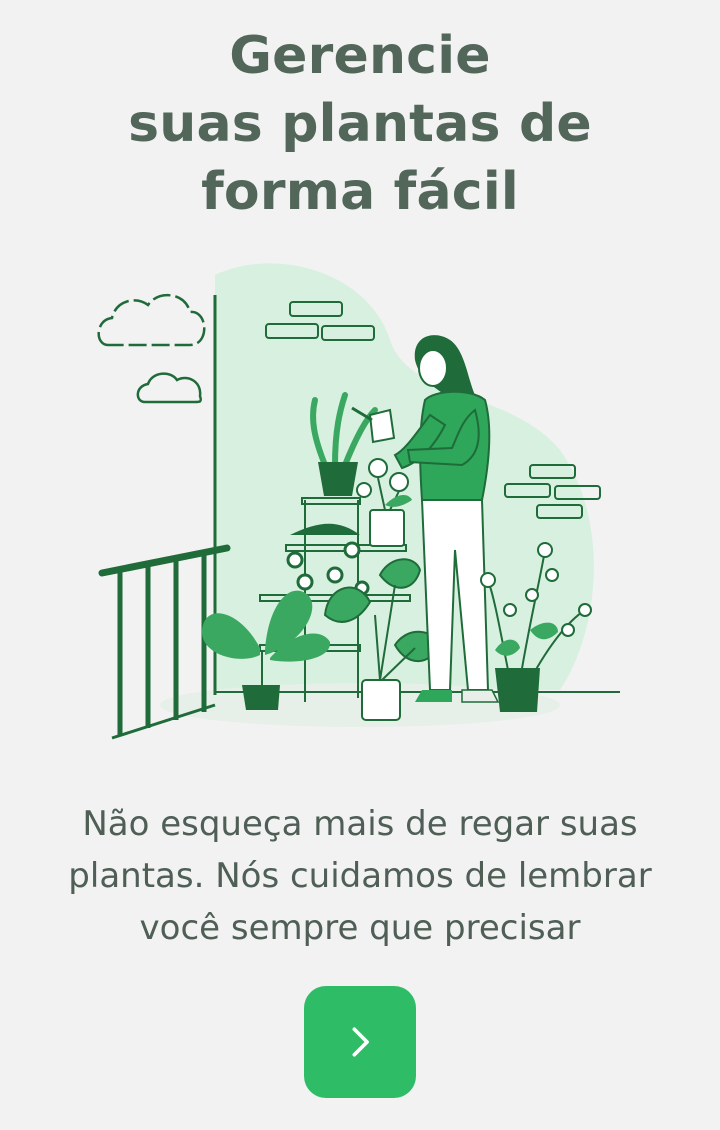  What do you see at coordinates (360, 192) in the screenshot?
I see `title-line: forma fácil` at bounding box center [360, 192].